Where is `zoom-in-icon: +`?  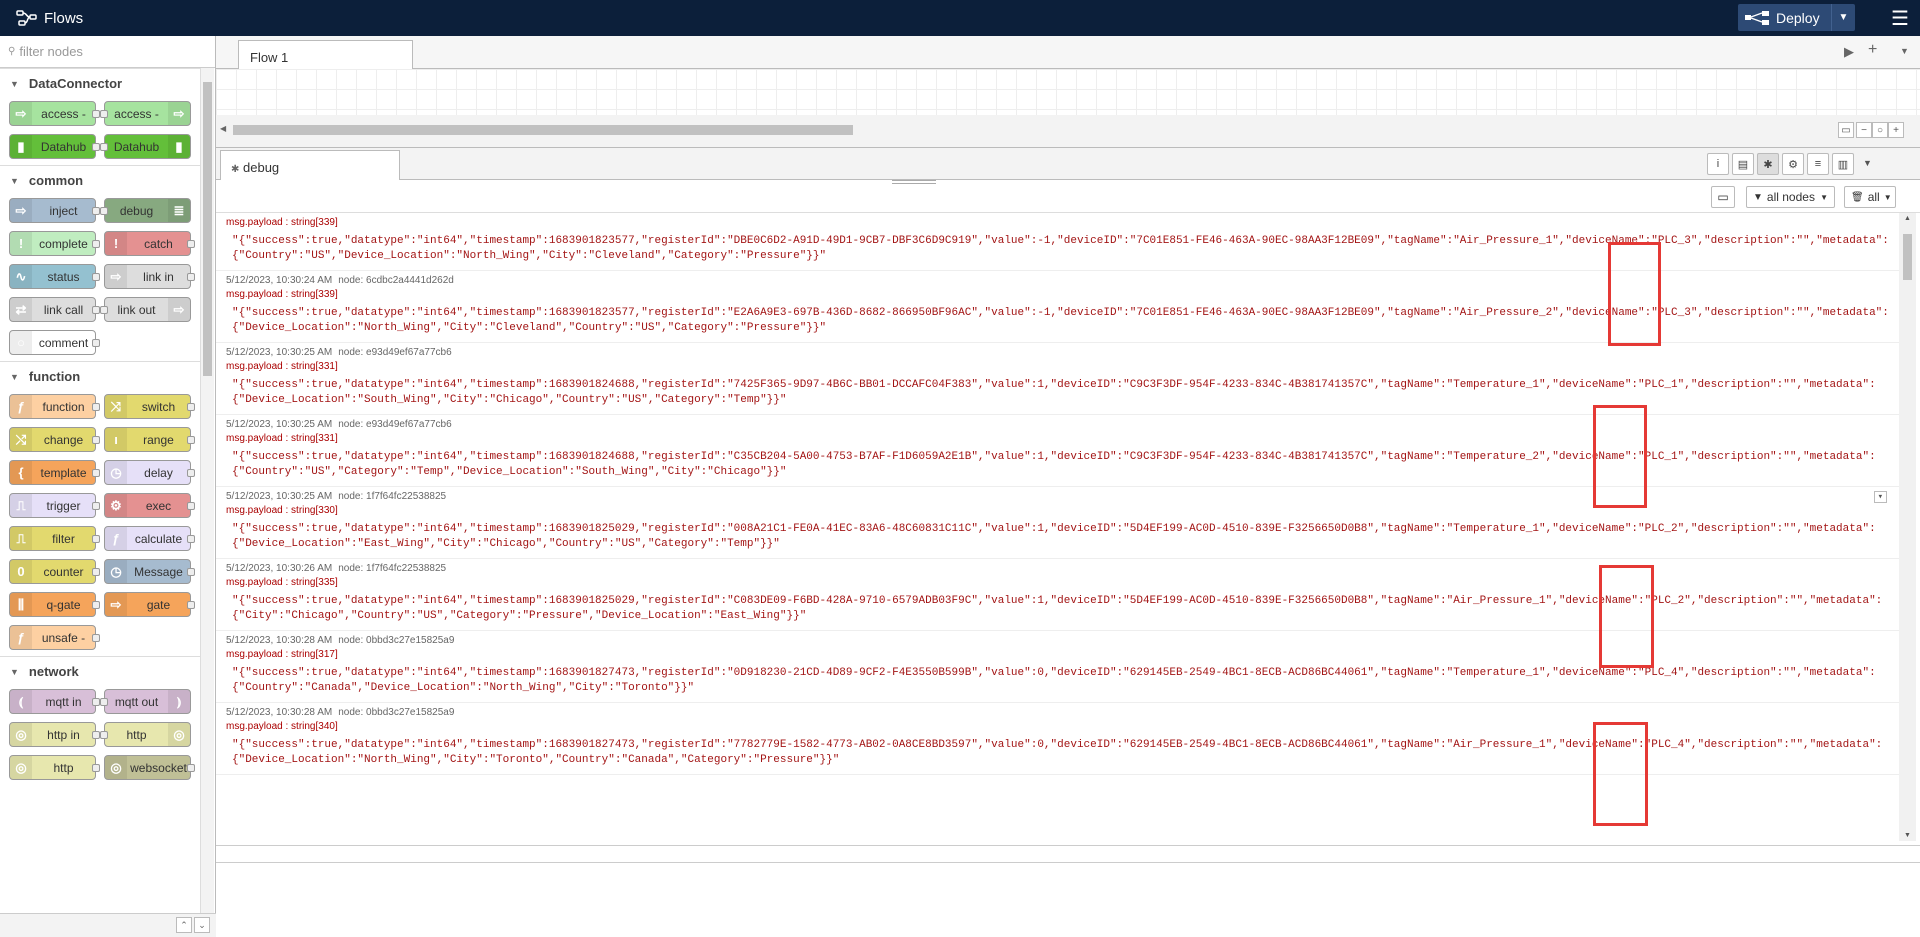 zoom-in-icon: + is located at coordinates (1896, 130).